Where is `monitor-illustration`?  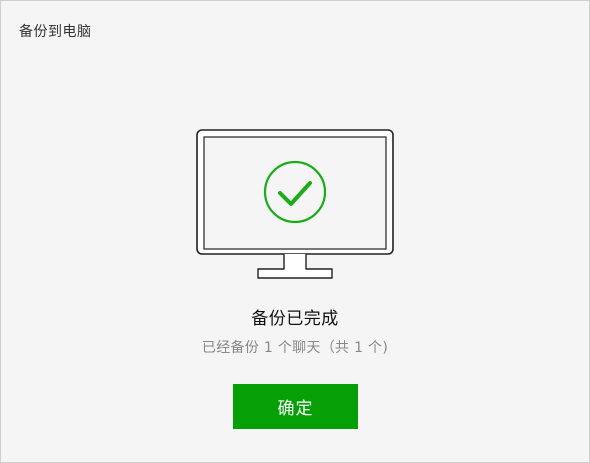 monitor-illustration is located at coordinates (295, 204).